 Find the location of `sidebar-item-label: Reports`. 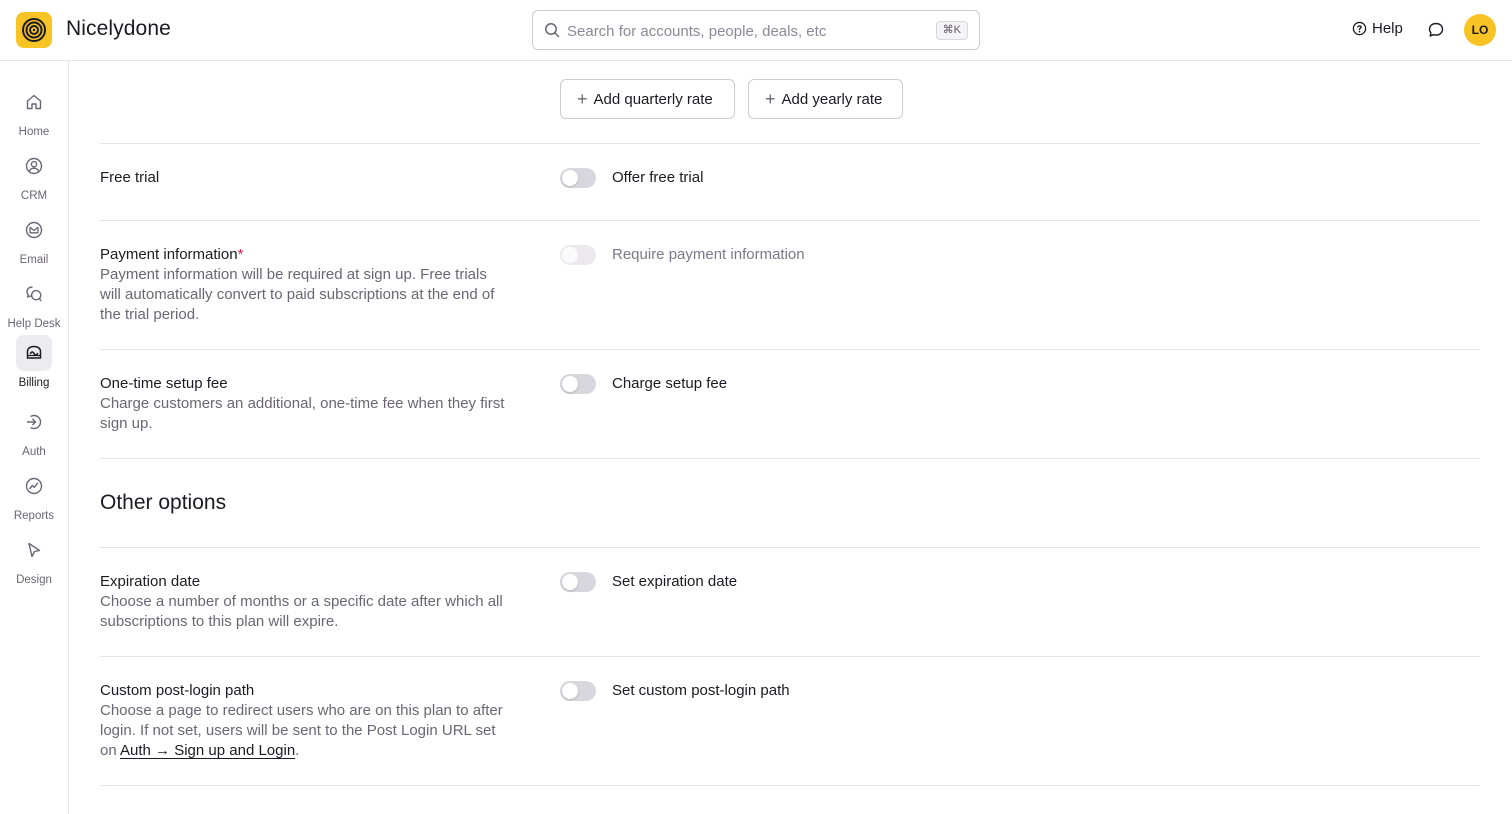

sidebar-item-label: Reports is located at coordinates (34, 516).